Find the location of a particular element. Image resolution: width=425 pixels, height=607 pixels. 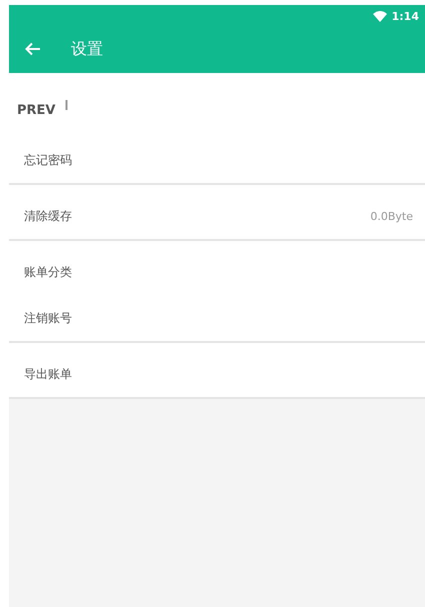

settings-row: 注销账号 is located at coordinates (217, 318).